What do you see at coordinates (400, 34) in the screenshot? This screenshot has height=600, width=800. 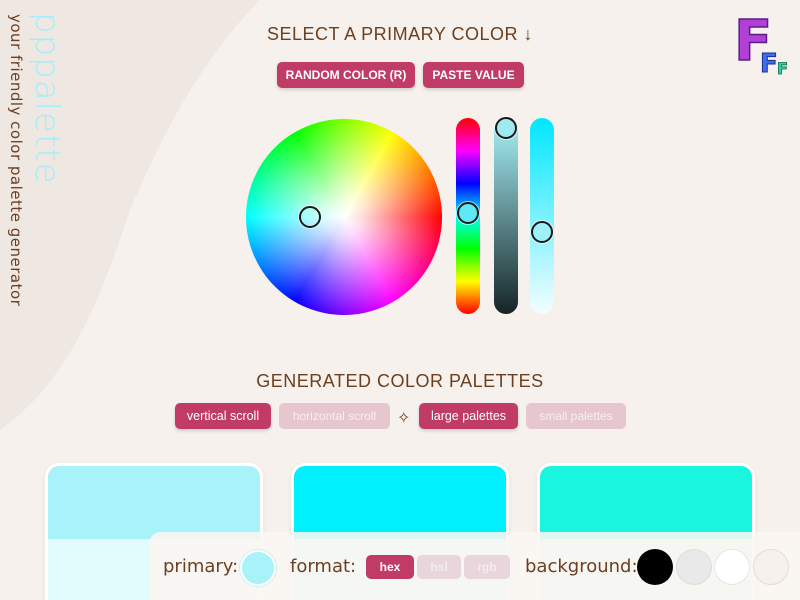 I see `picker-heading: SELECT A PRIMARY COLOR ↓` at bounding box center [400, 34].